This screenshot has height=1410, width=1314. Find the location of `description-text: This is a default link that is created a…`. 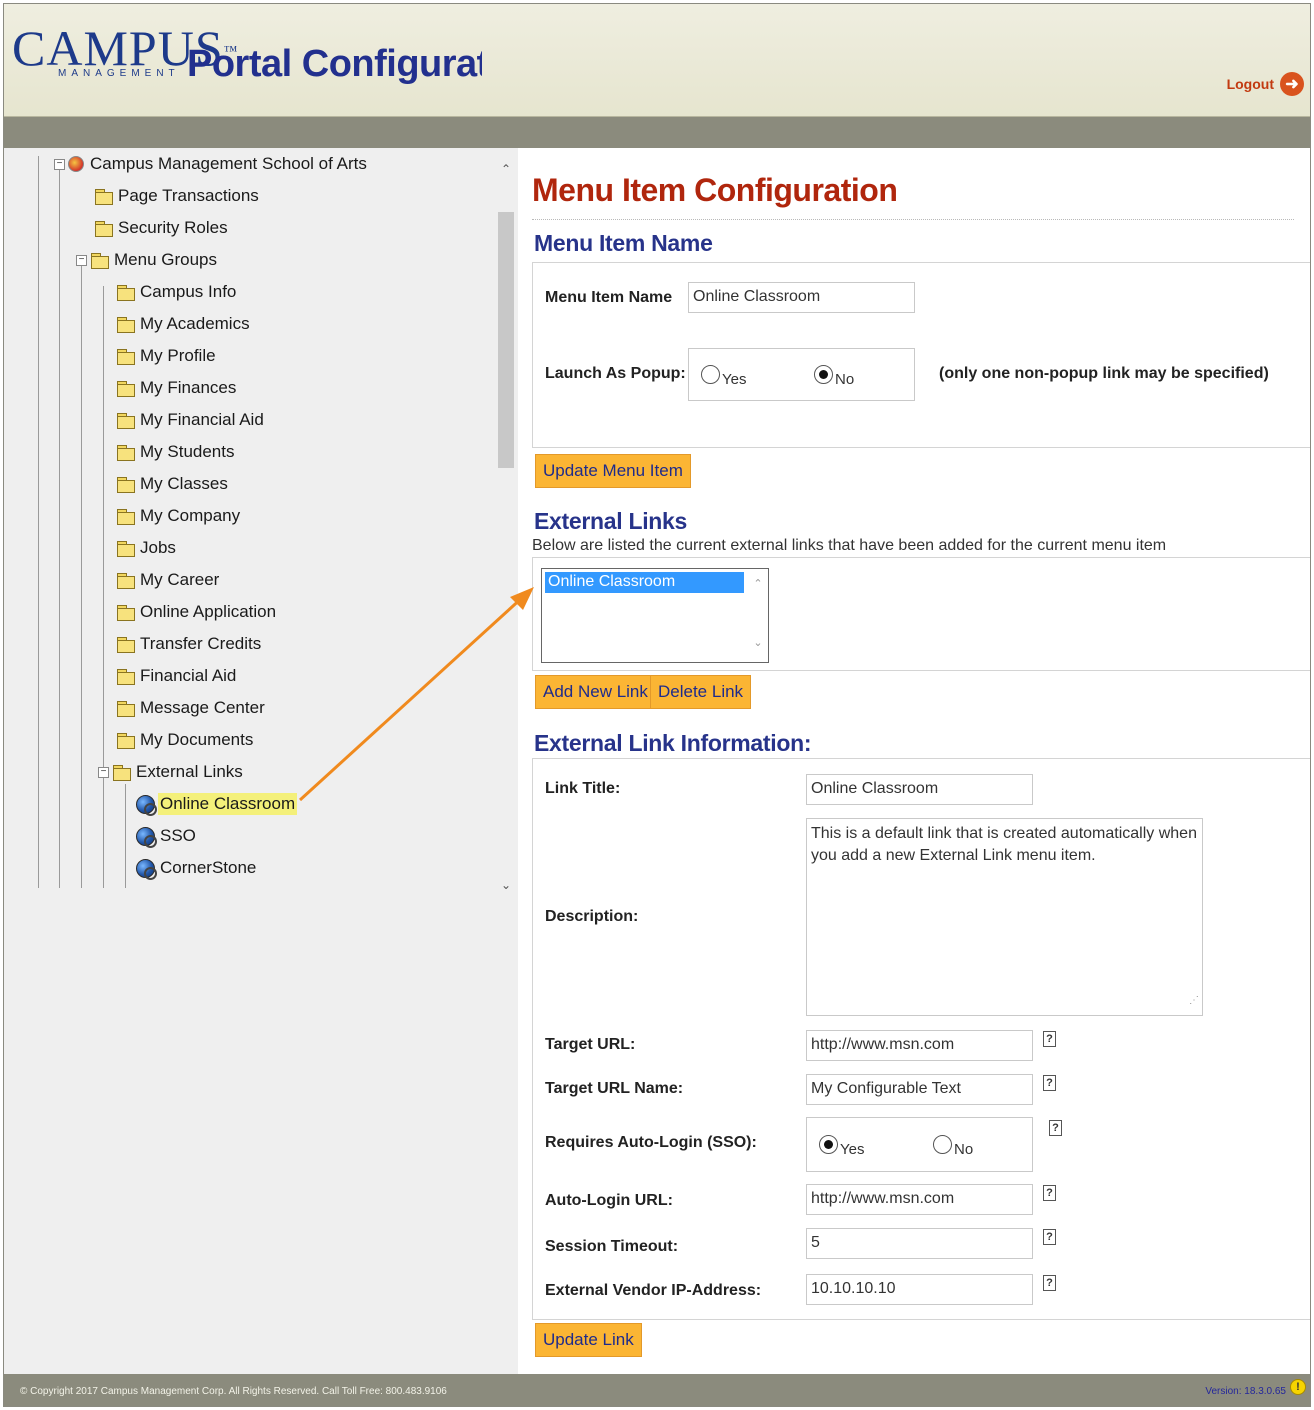

description-text: This is a default link that is created a… is located at coordinates (1004, 844).